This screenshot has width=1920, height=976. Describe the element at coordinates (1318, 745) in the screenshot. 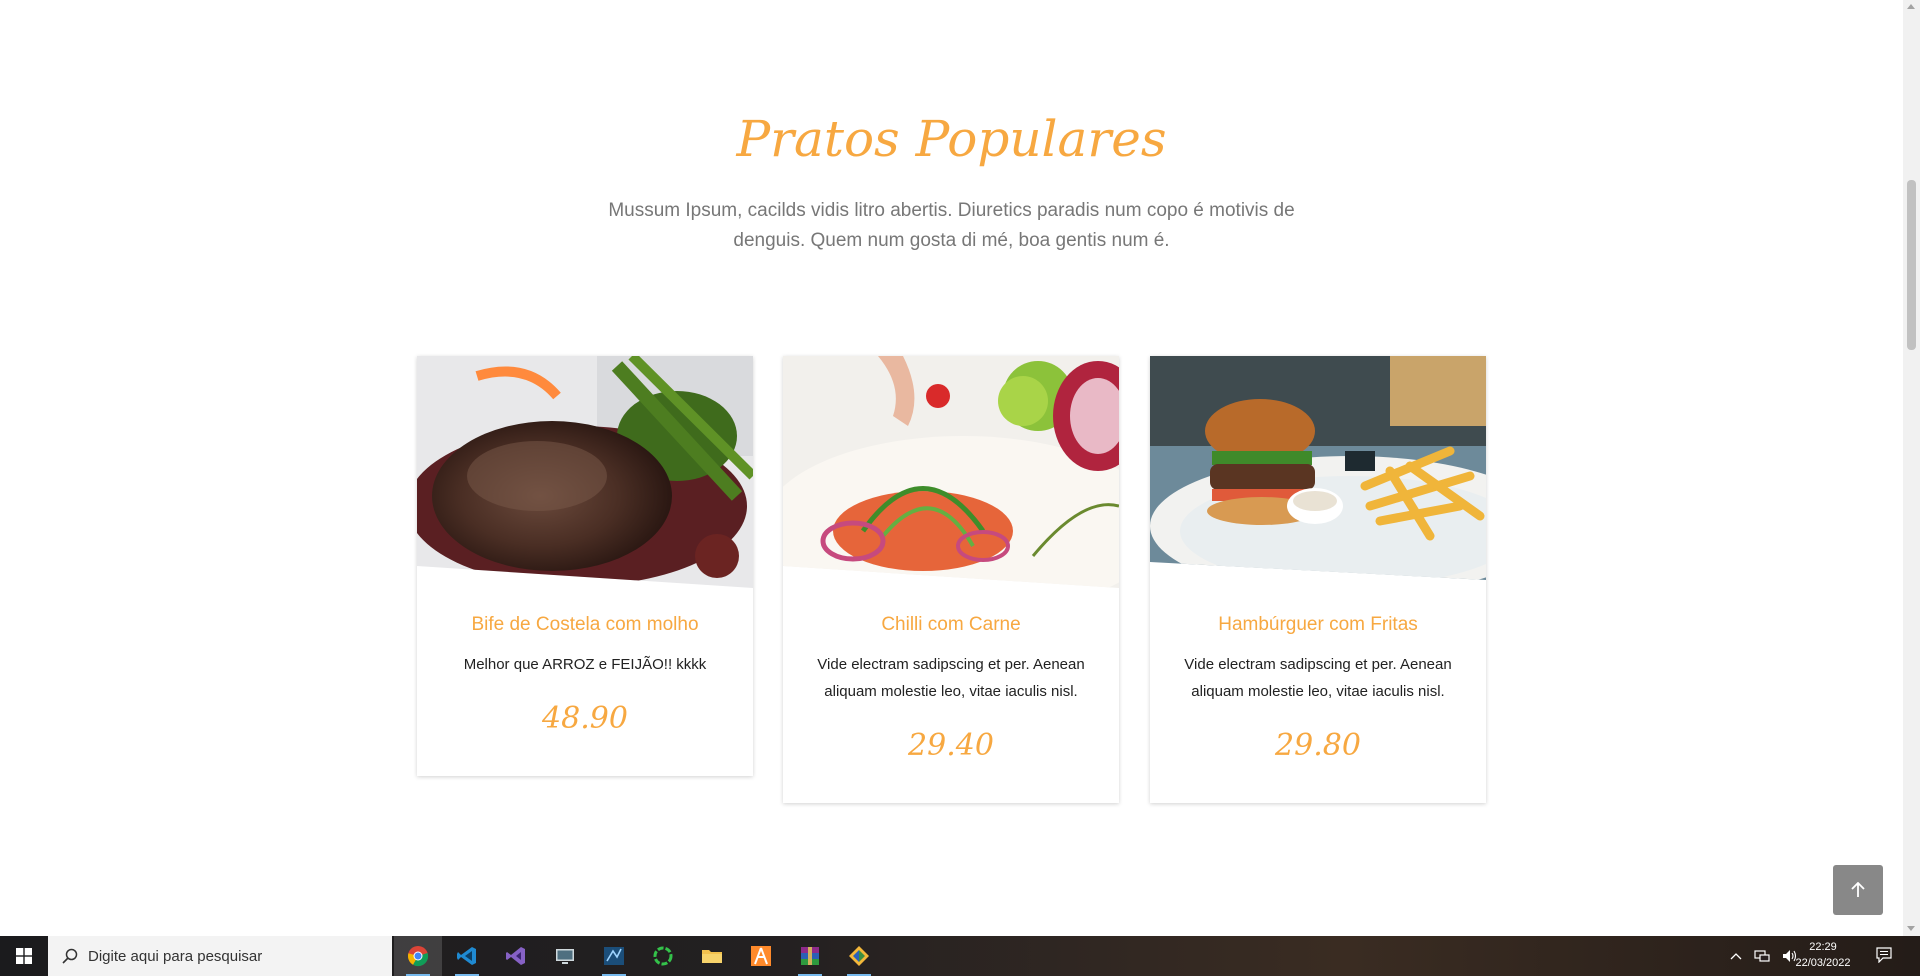

I see `dish-price: 29.80` at that location.